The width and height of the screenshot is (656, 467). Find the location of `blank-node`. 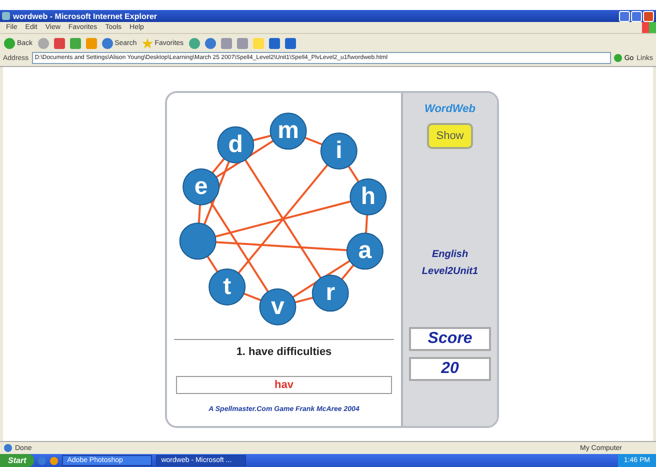

blank-node is located at coordinates (197, 241).